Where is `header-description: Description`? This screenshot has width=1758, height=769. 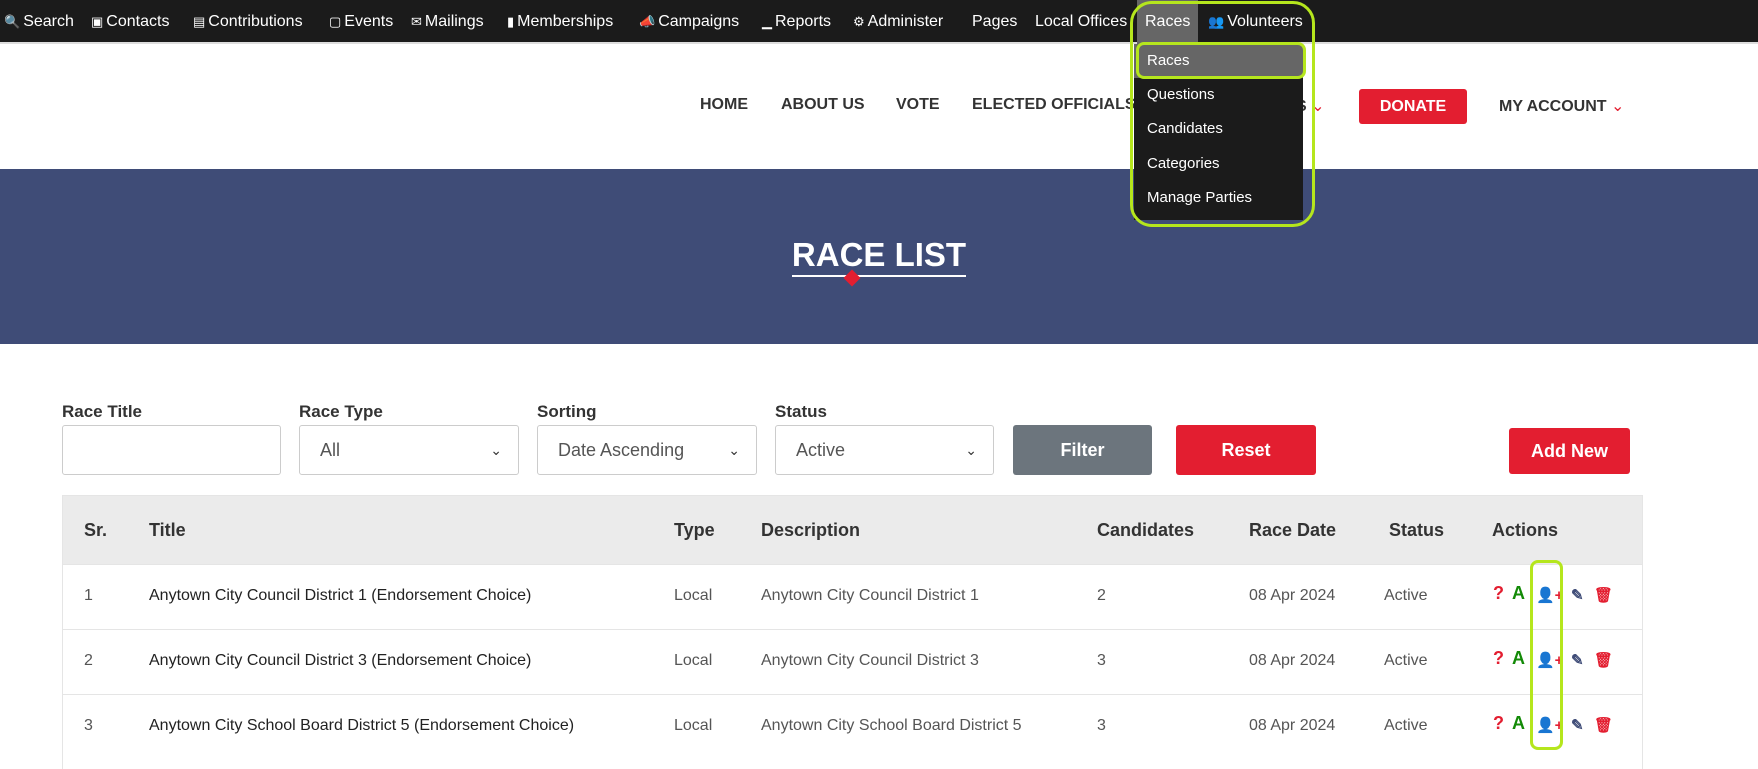 header-description: Description is located at coordinates (811, 530).